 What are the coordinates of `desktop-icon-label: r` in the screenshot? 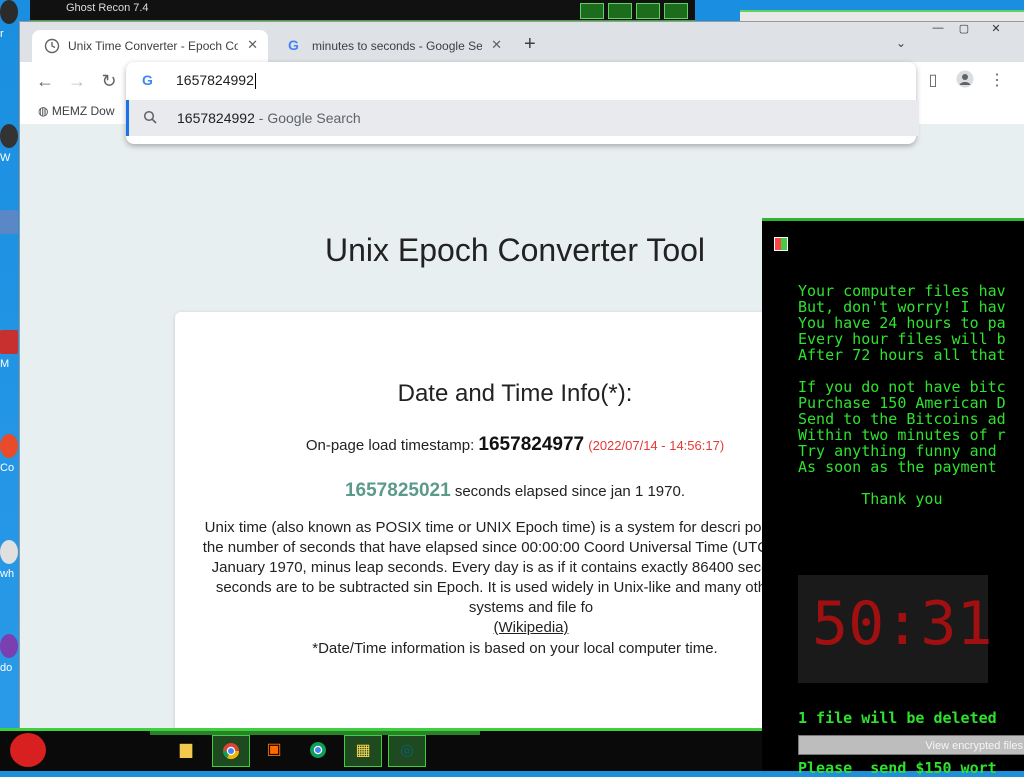 It's located at (2, 34).